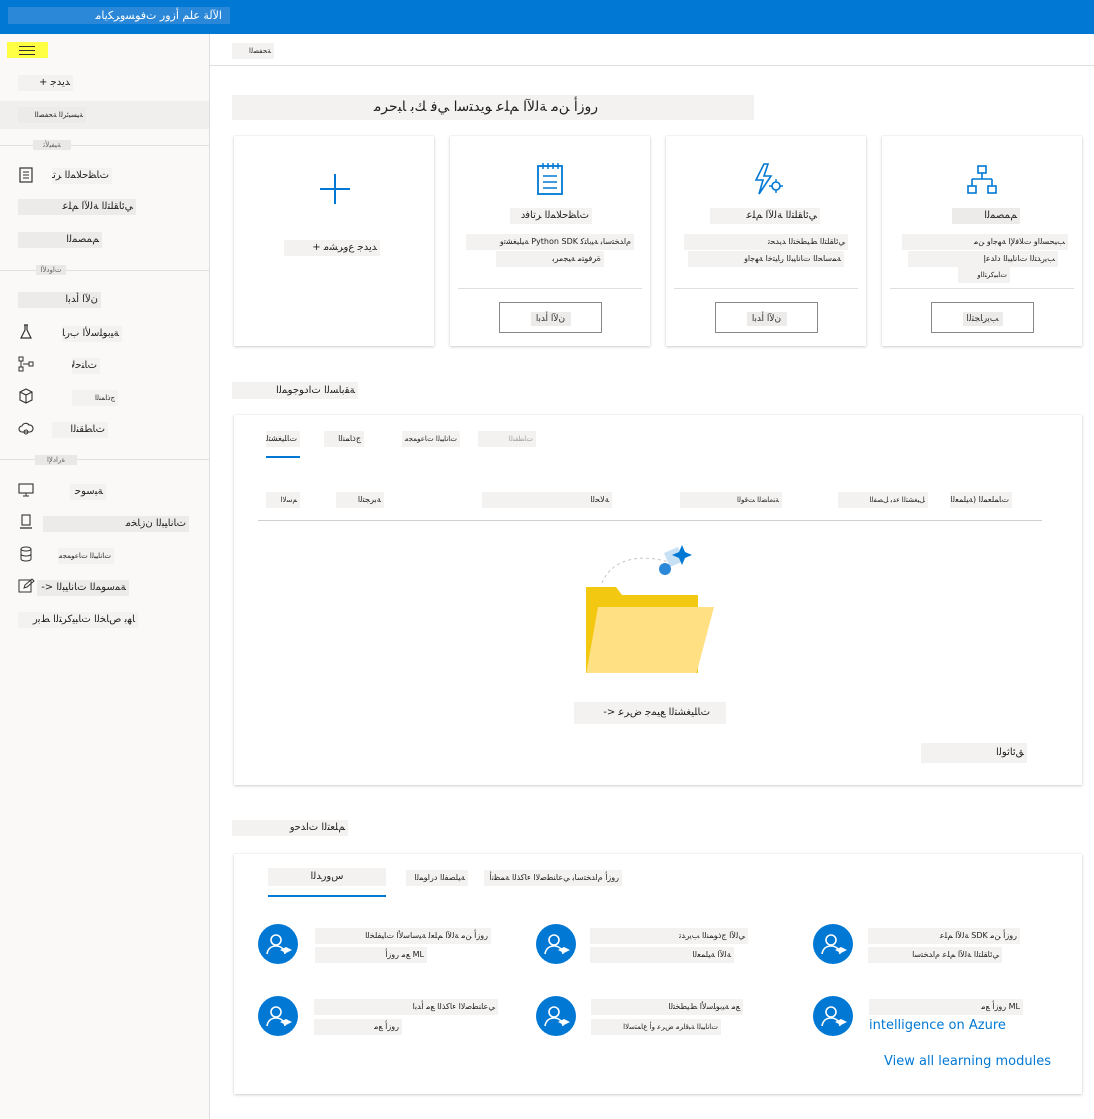 This screenshot has width=1094, height=1119. What do you see at coordinates (104, 333) in the screenshot?
I see `sidebar-item-experiments: ﺔﻴﺑﻮﻠﺳﻷﺍ ﺏﺭﺎﺠﺘﻟﺍ` at bounding box center [104, 333].